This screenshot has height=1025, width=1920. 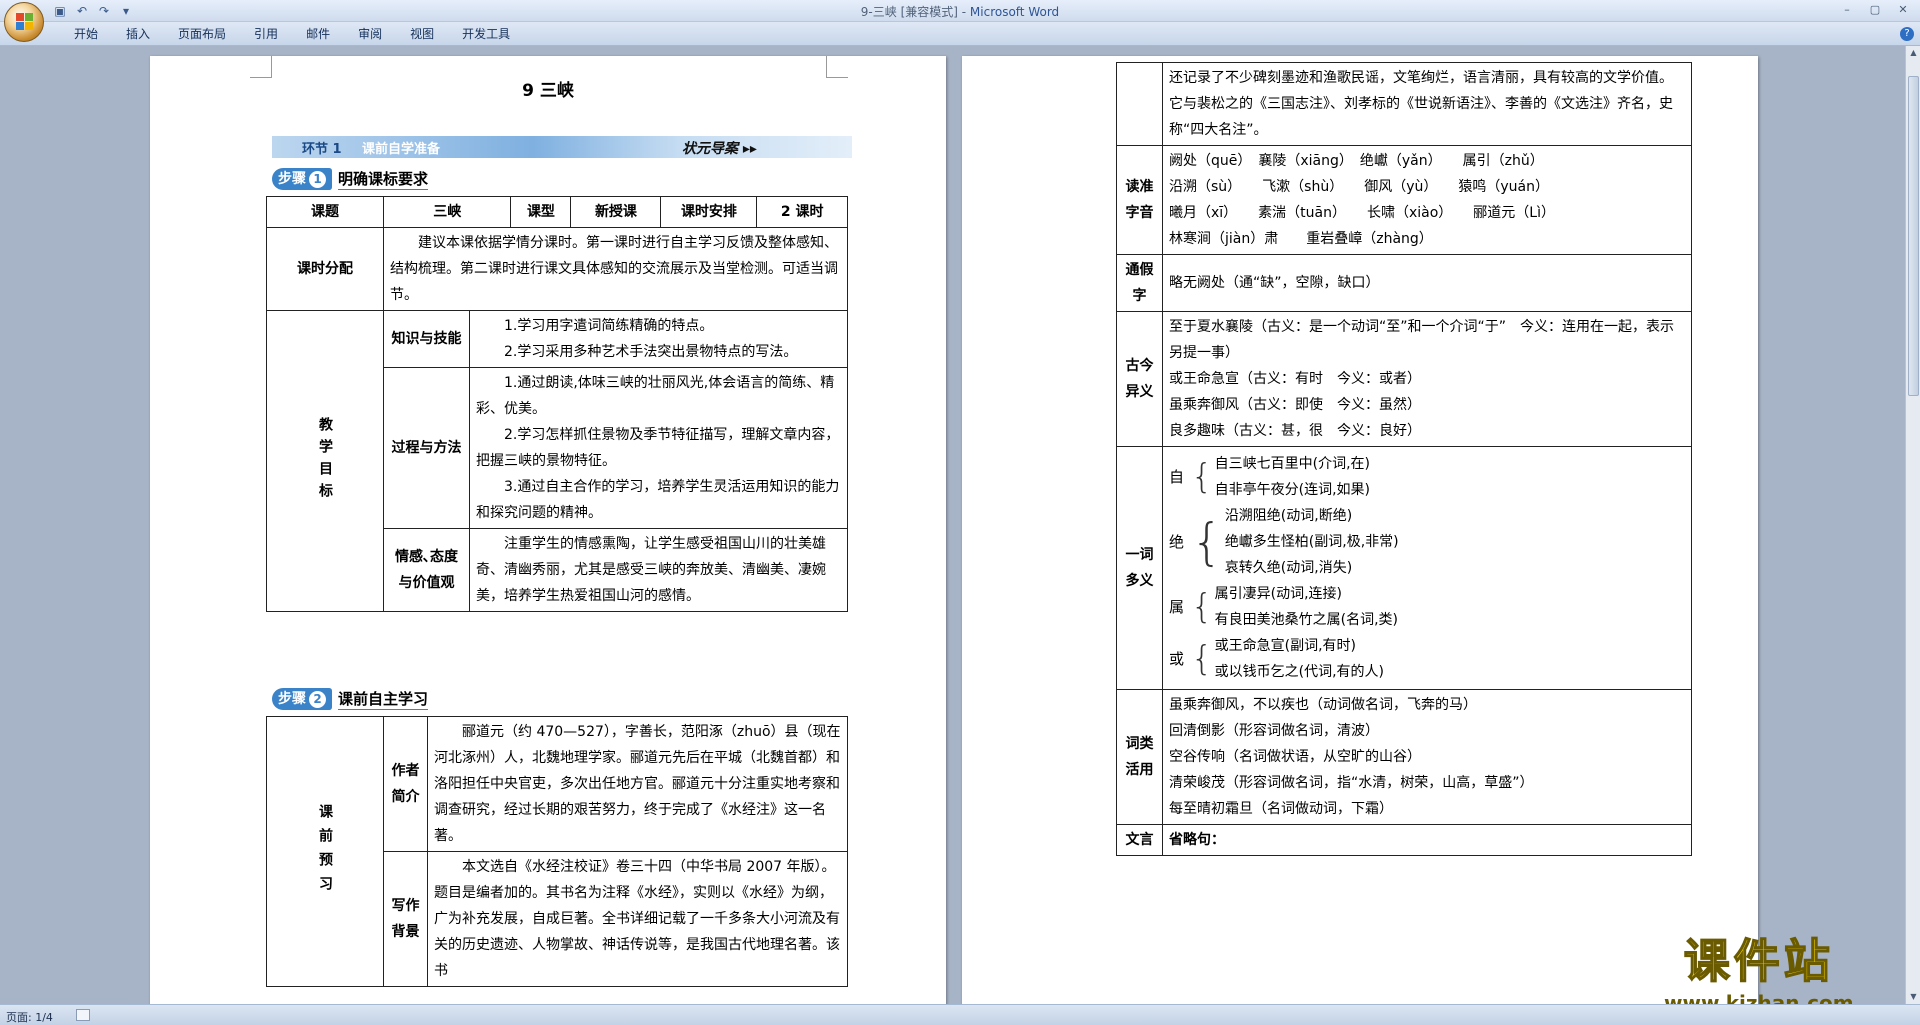 I want to click on step-title: 明确课标要求, so click(x=383, y=180).